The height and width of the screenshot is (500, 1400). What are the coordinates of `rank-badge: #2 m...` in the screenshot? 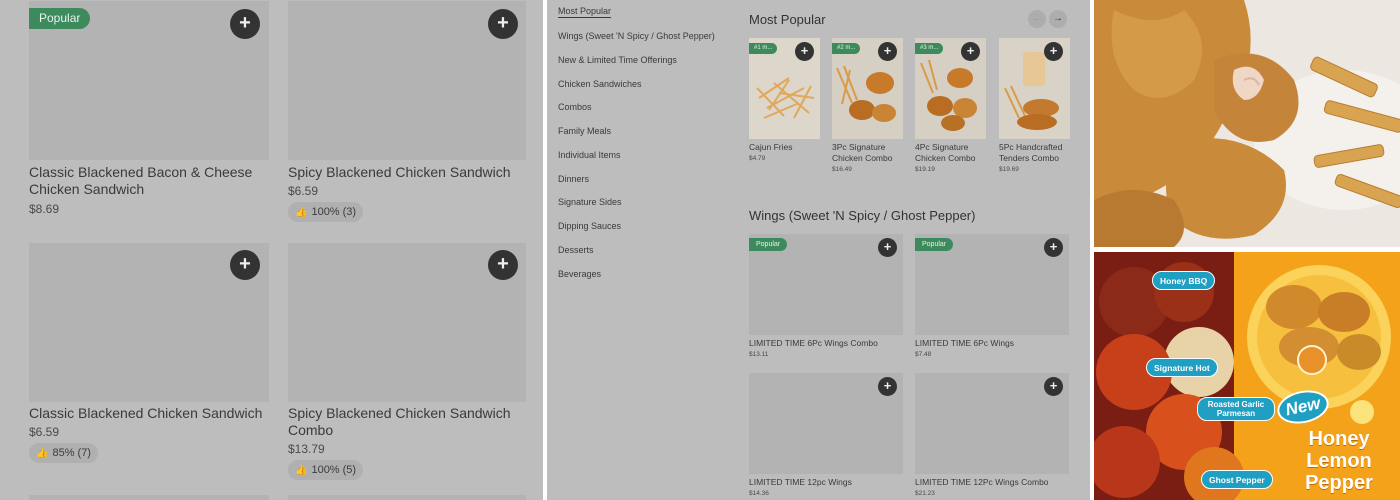 It's located at (846, 48).